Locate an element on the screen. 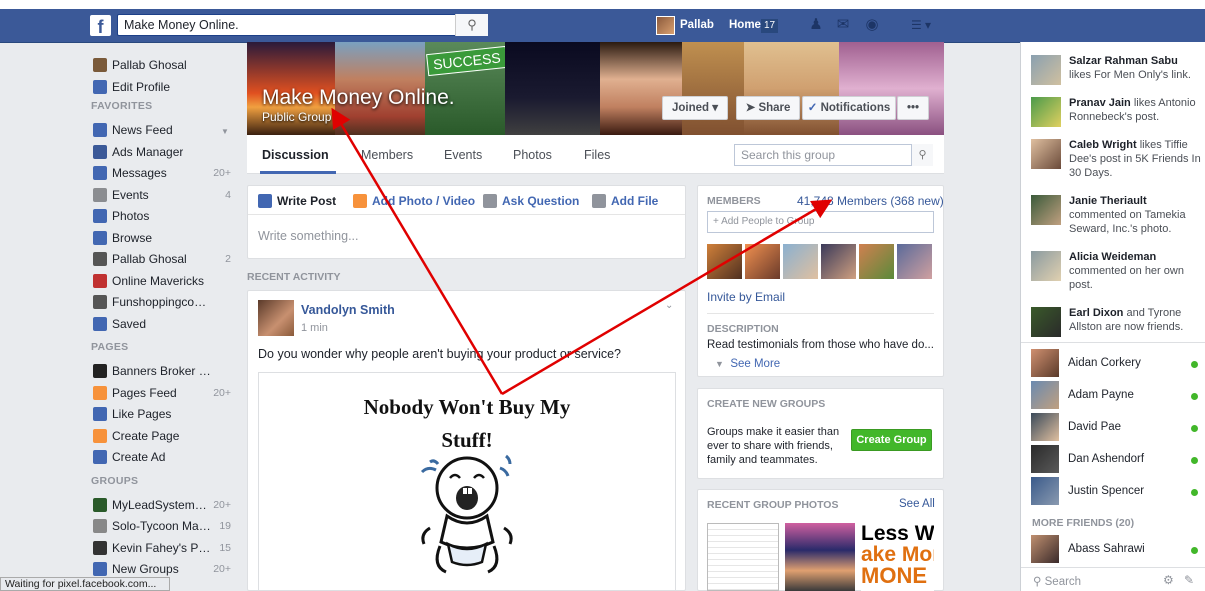 This screenshot has height=591, width=1205. add-file-tab: Add File is located at coordinates (634, 201).